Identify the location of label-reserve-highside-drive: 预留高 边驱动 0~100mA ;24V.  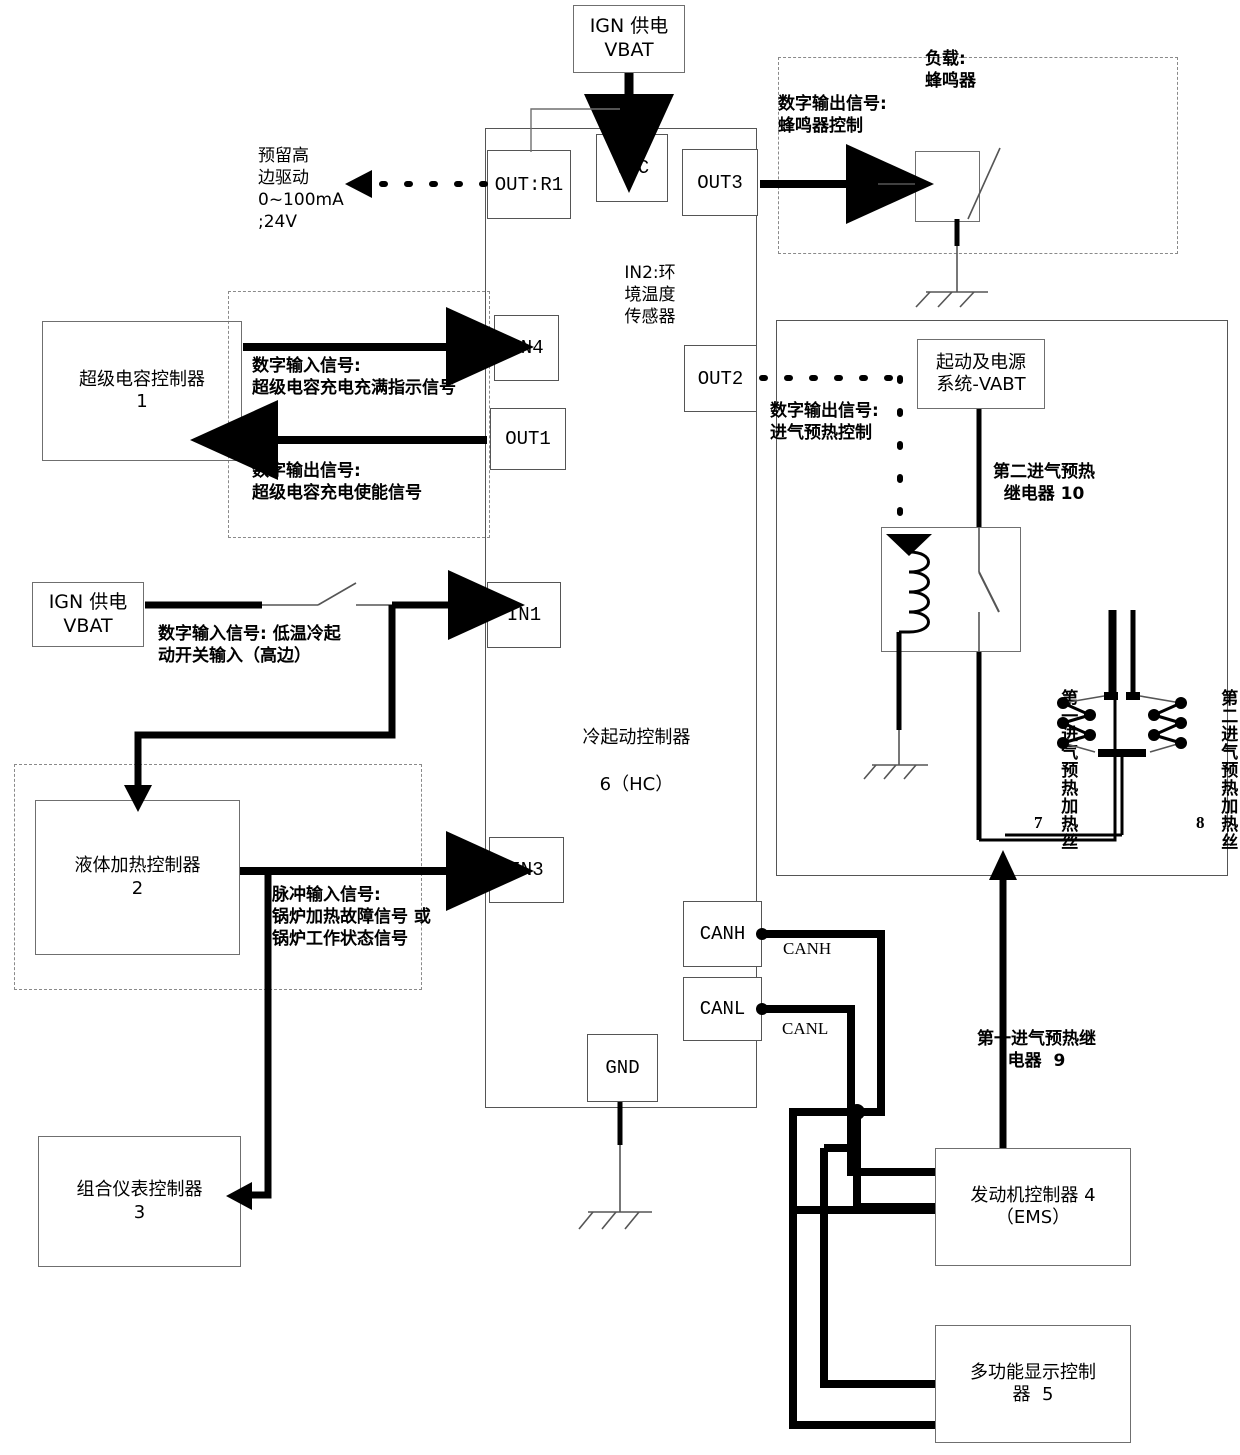
(301, 189).